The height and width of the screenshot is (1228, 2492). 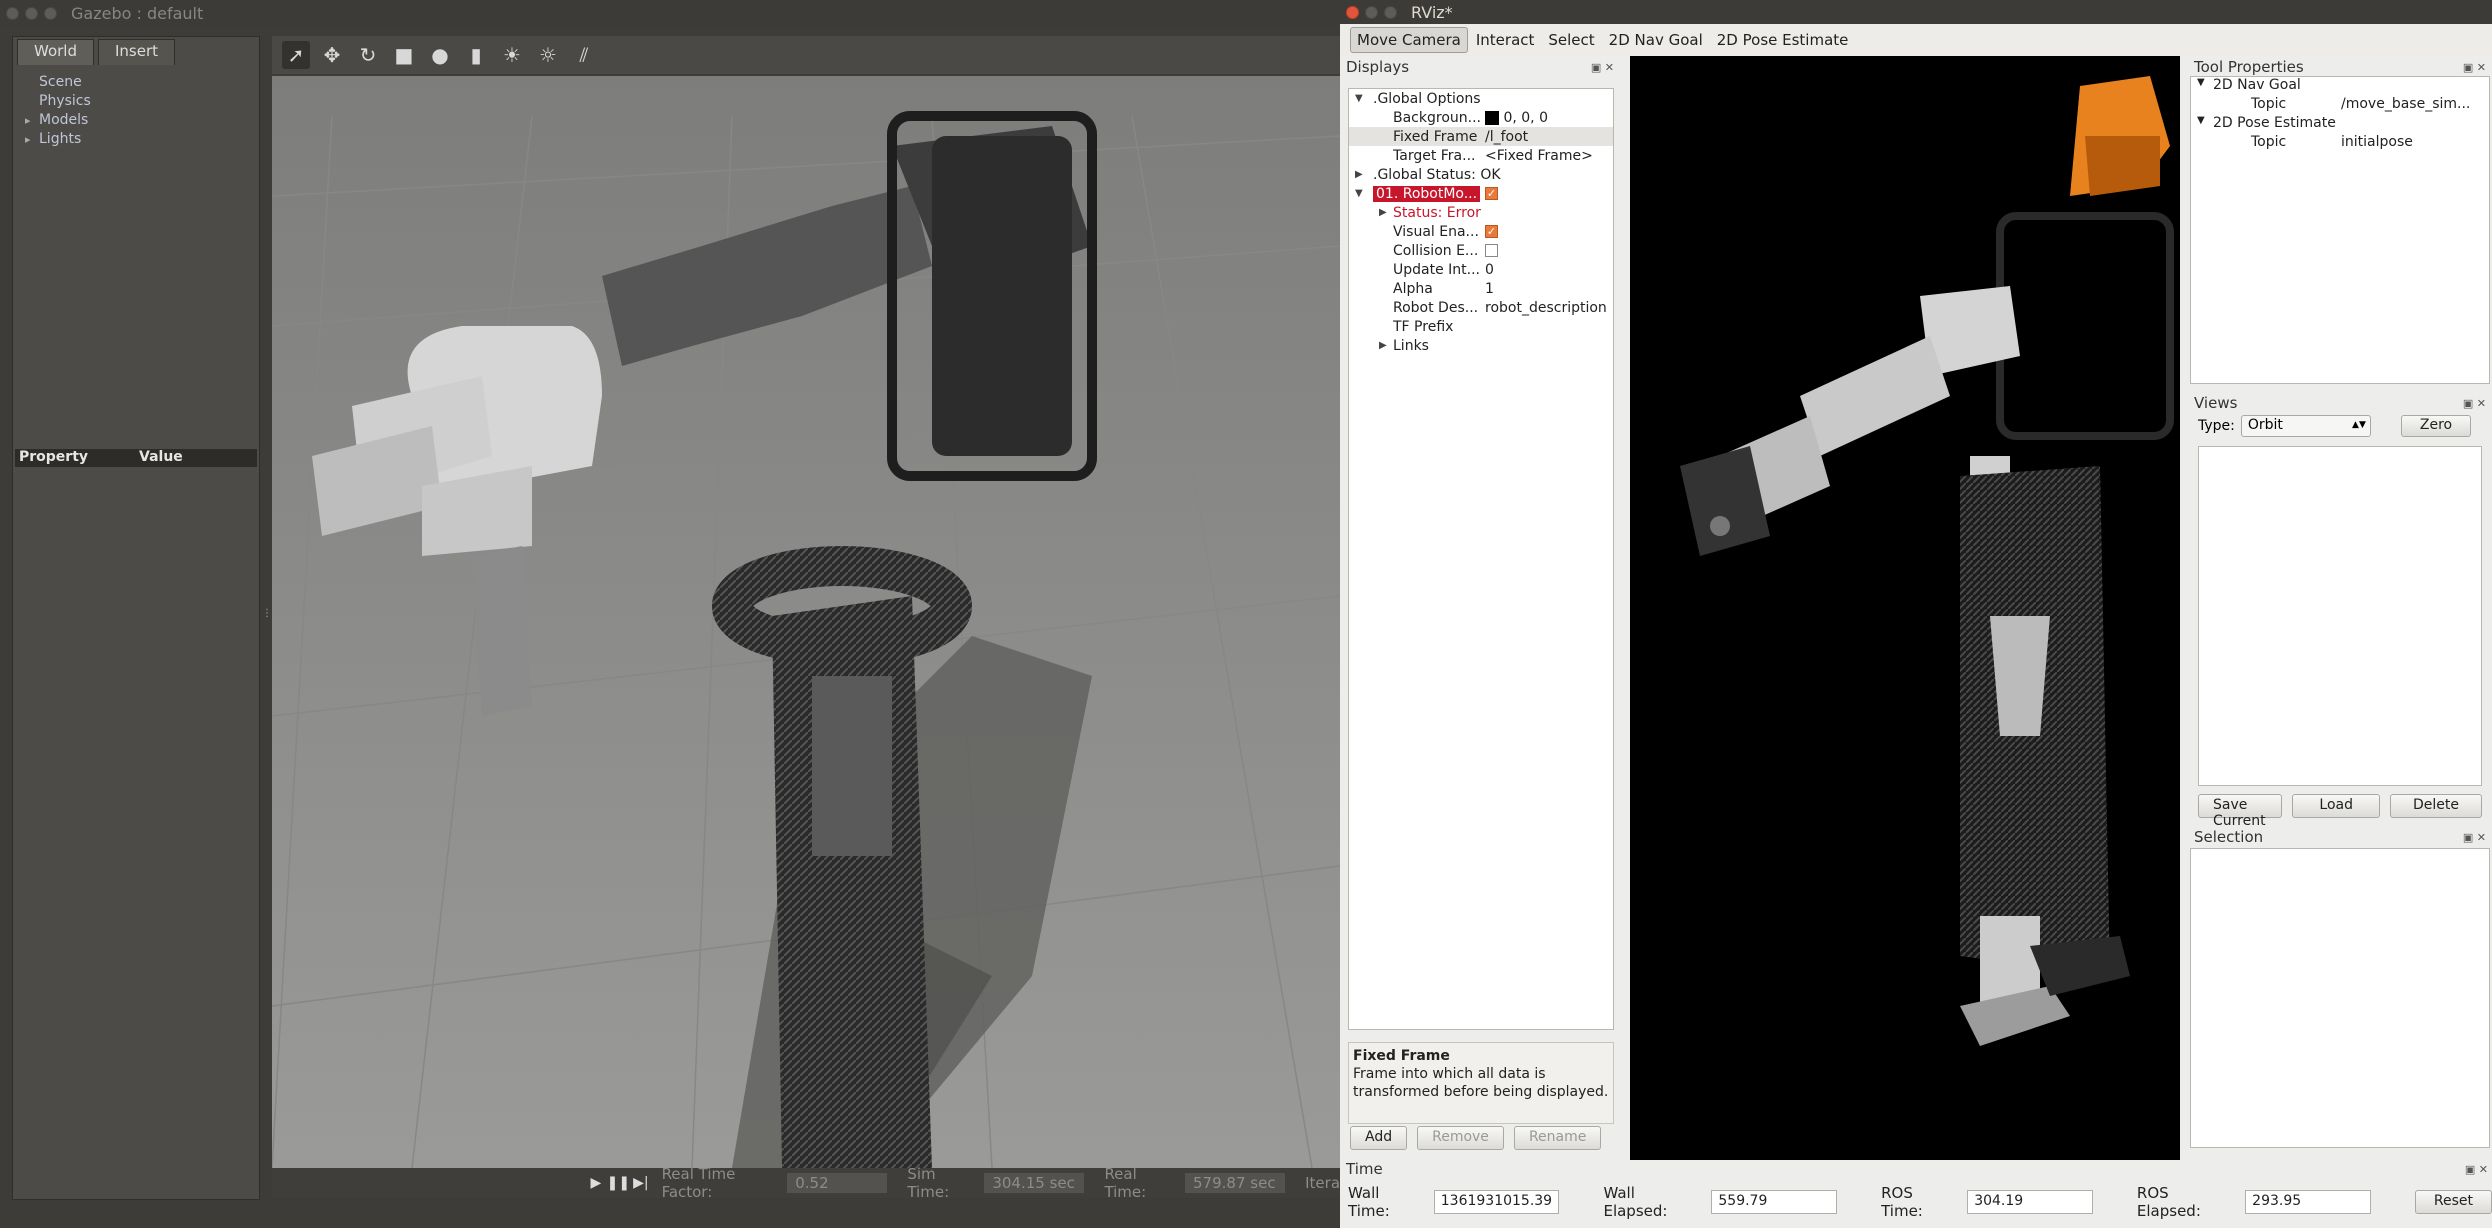 I want to click on add-button: Add, so click(x=1379, y=1138).